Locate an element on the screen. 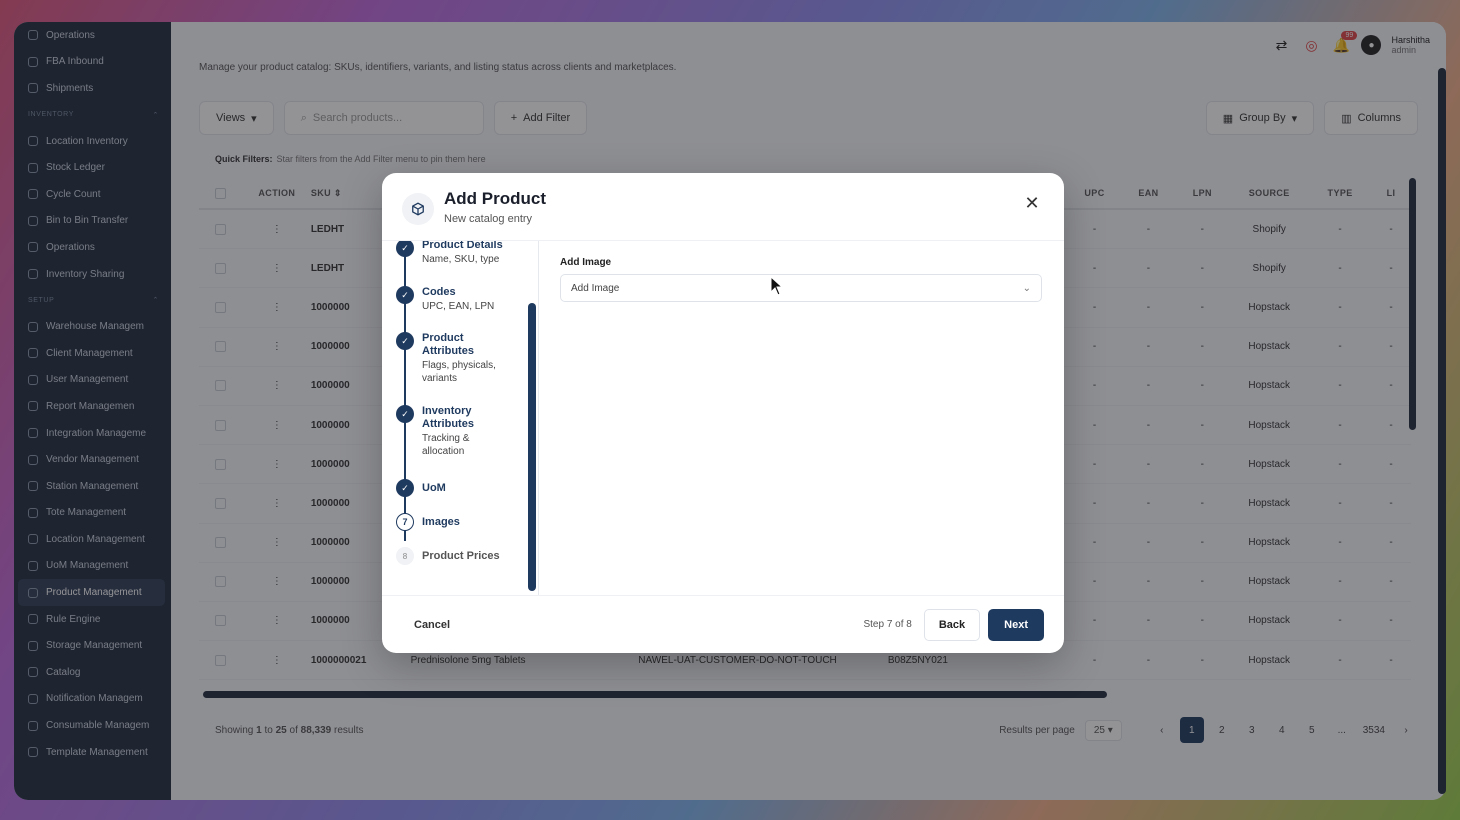 The height and width of the screenshot is (820, 1460). step-indicator: Step 7 of 8 is located at coordinates (887, 624).